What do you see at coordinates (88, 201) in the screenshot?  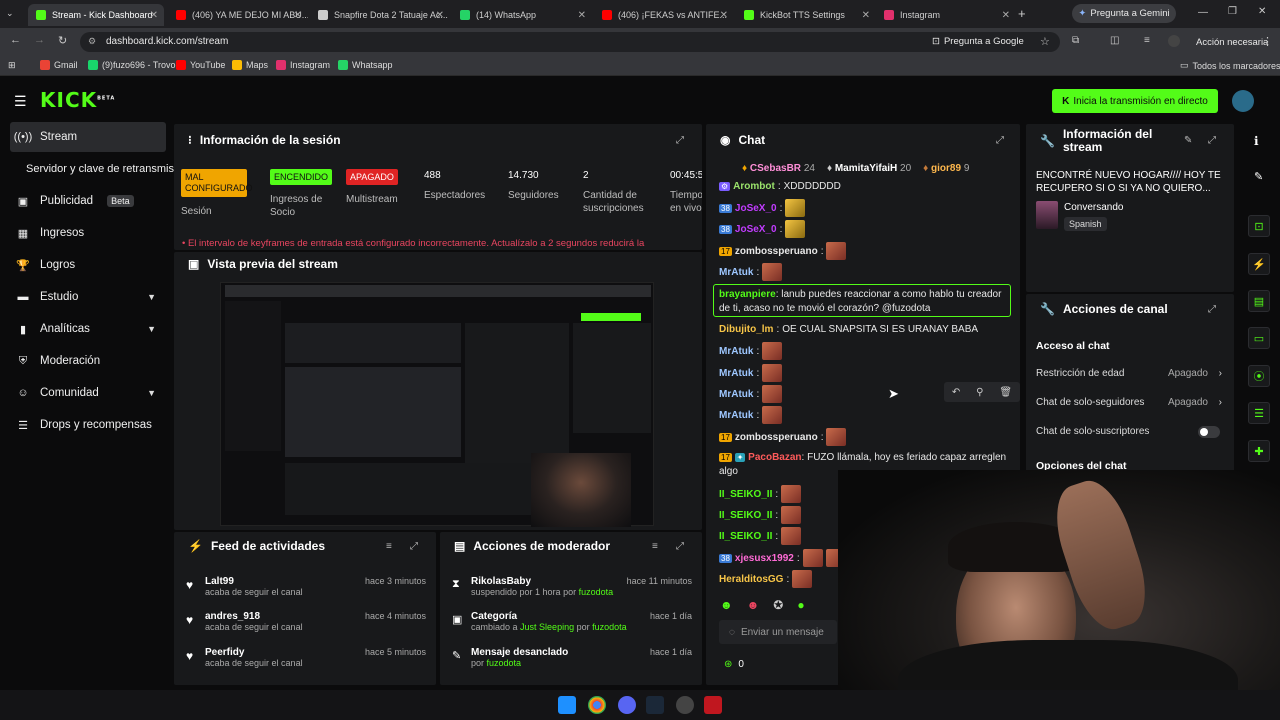 I see `sidebar-item-ads: ▣ Publicidad Beta` at bounding box center [88, 201].